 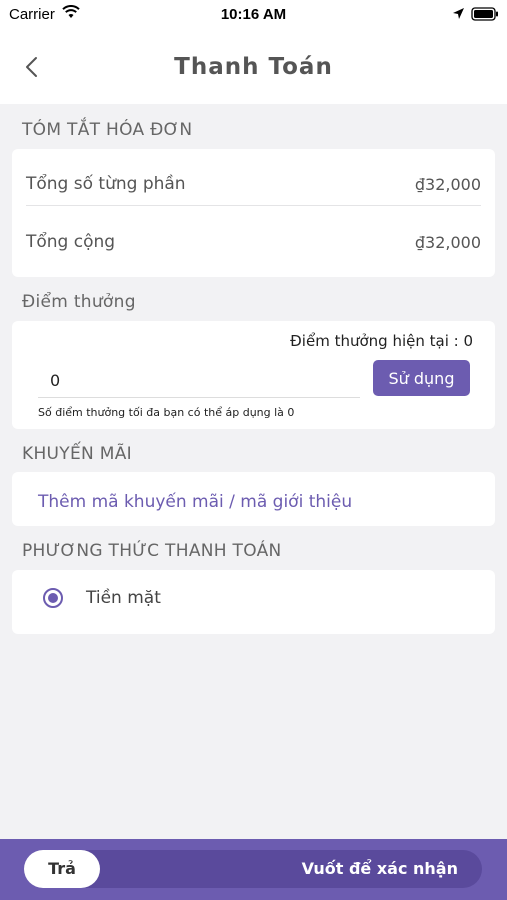 I want to click on payment-card: Tiền mặt, so click(x=253, y=602).